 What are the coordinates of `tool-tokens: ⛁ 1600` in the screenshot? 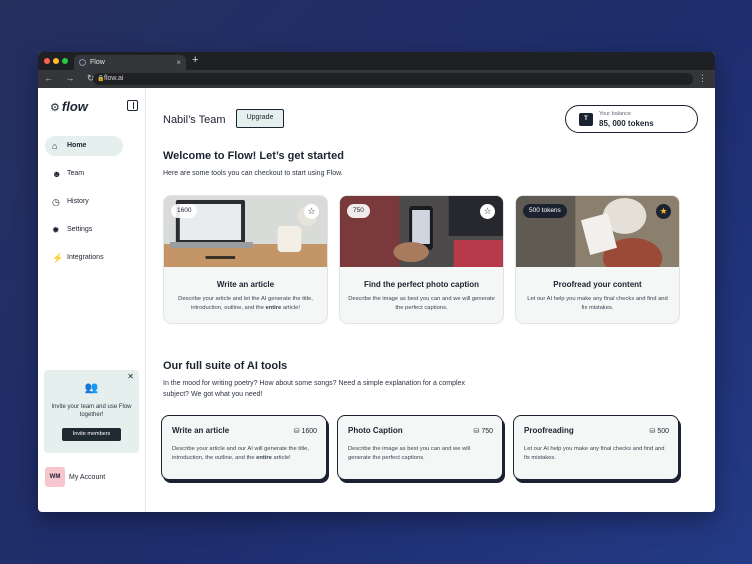 It's located at (305, 431).